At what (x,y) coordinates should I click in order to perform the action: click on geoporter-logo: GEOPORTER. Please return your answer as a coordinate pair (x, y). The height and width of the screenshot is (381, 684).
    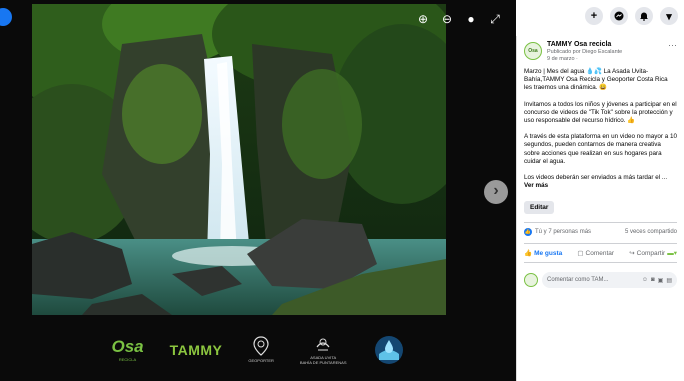
    Looking at the image, I should click on (261, 349).